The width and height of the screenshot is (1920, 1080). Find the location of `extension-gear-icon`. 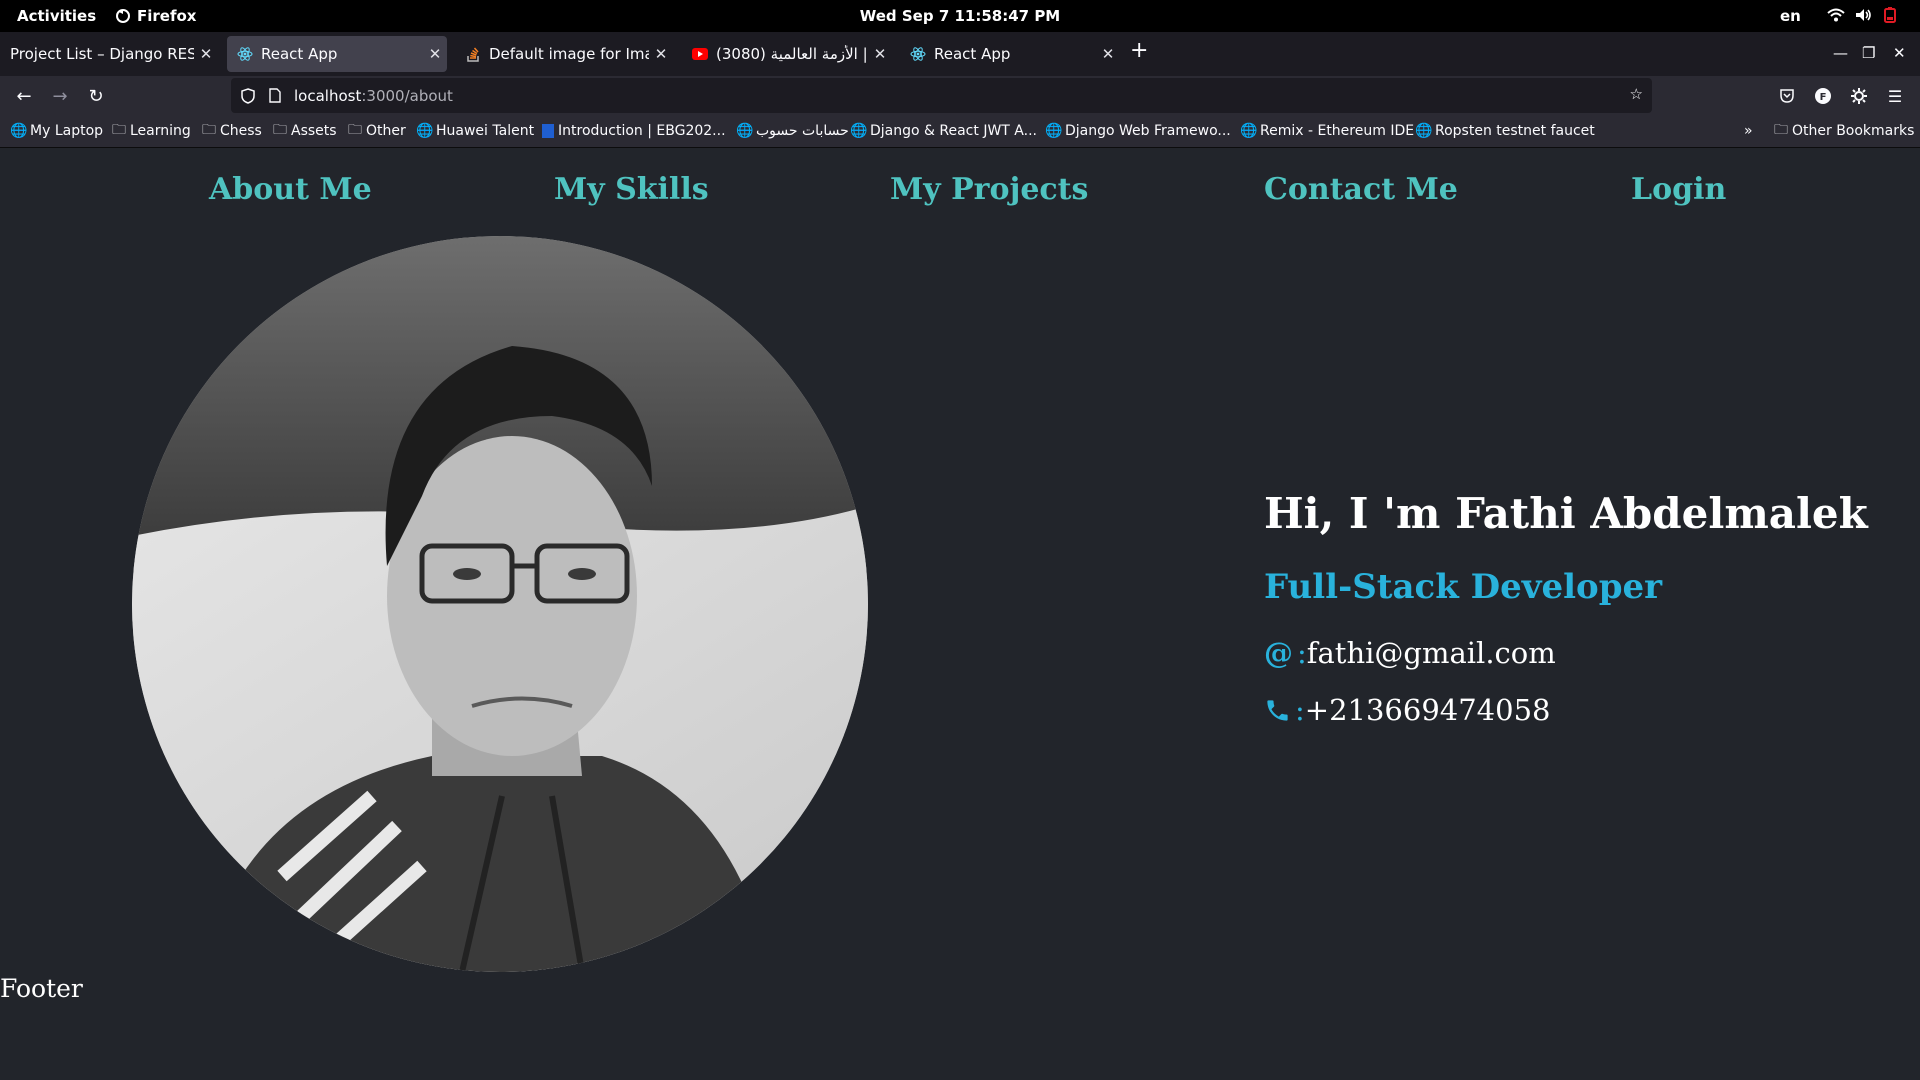

extension-gear-icon is located at coordinates (1859, 96).